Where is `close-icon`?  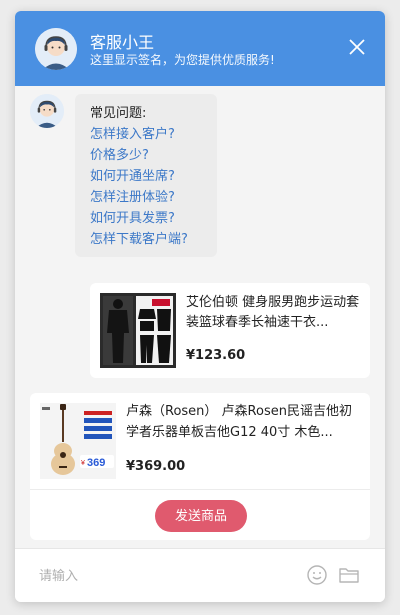
close-icon is located at coordinates (357, 47).